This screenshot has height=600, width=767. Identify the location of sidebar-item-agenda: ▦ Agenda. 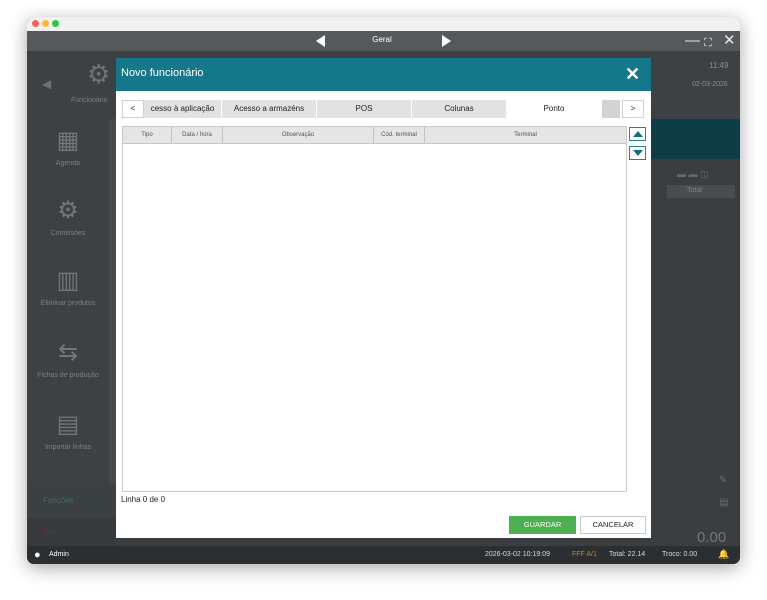
(68, 154).